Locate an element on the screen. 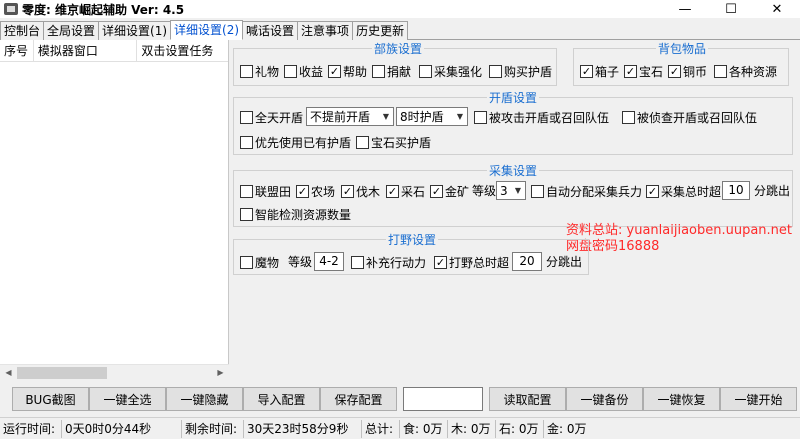 The height and width of the screenshot is (439, 800). backup-button: 一键备份 is located at coordinates (604, 399).